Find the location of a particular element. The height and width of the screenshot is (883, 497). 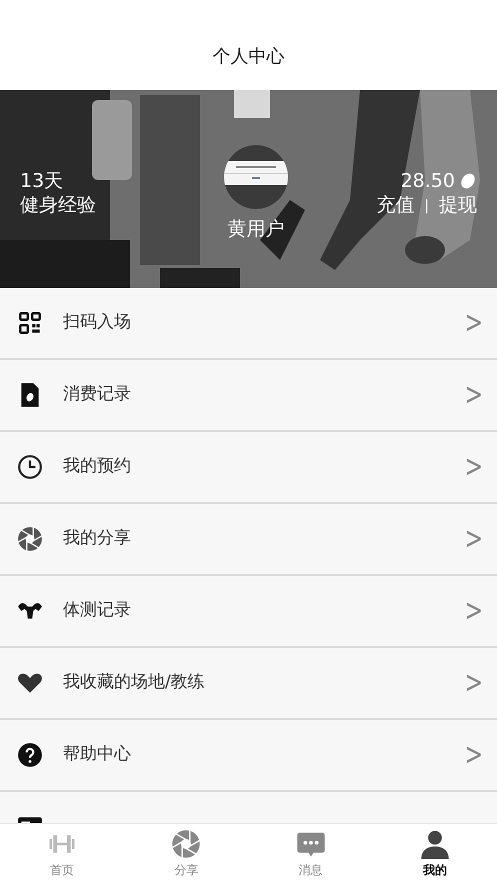

help-icon is located at coordinates (30, 755).